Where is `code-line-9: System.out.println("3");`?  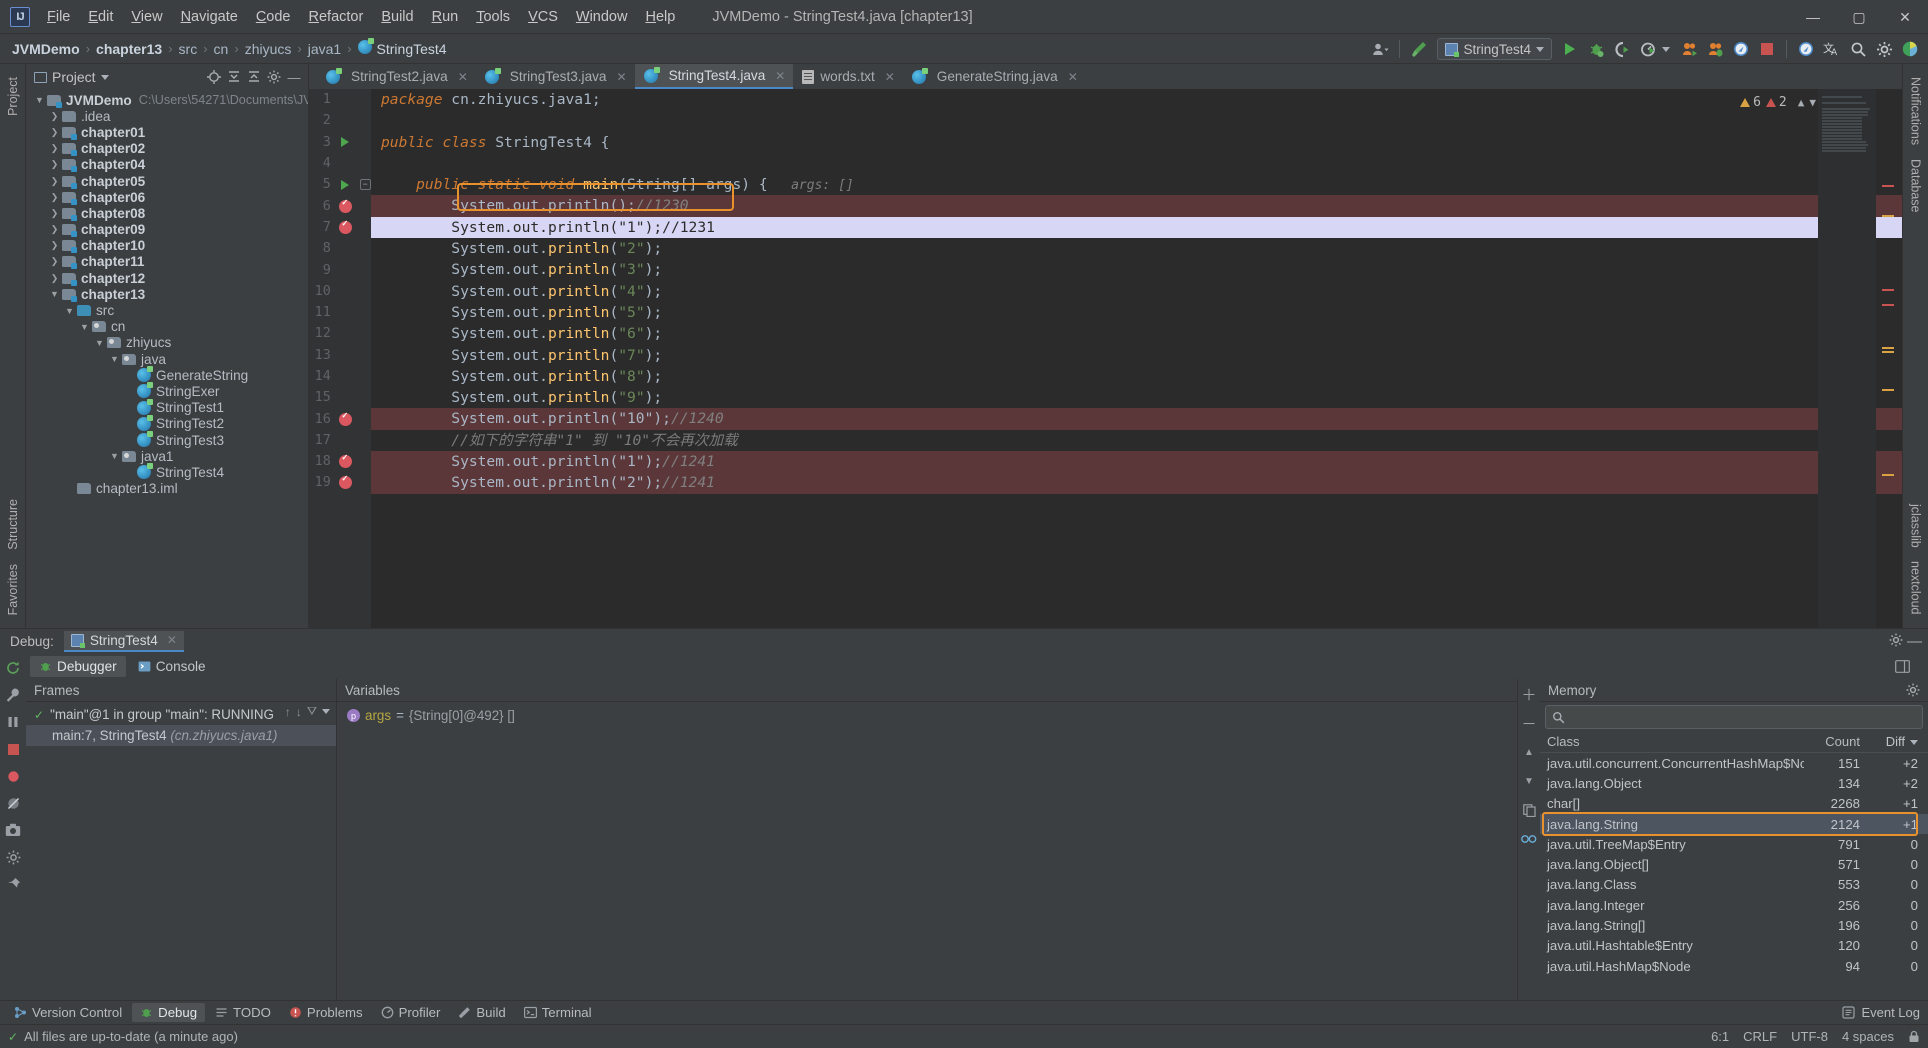 code-line-9: System.out.println("3"); is located at coordinates (1136, 269).